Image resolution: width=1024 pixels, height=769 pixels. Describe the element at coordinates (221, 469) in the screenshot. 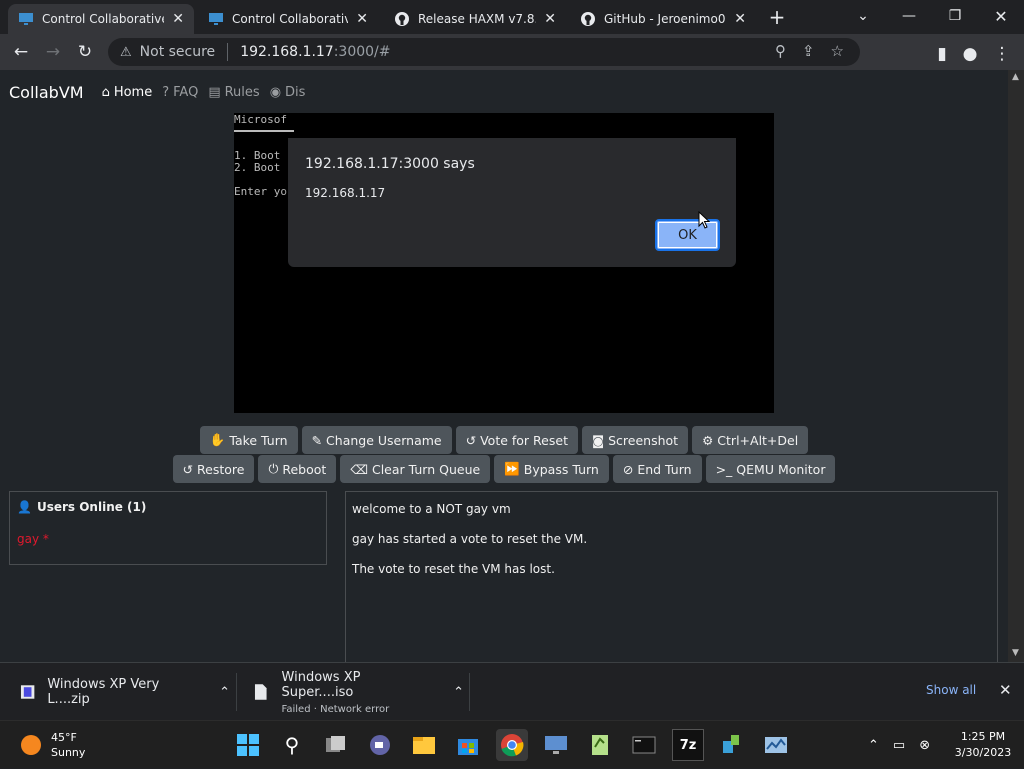

I see `button-label: Restore` at that location.